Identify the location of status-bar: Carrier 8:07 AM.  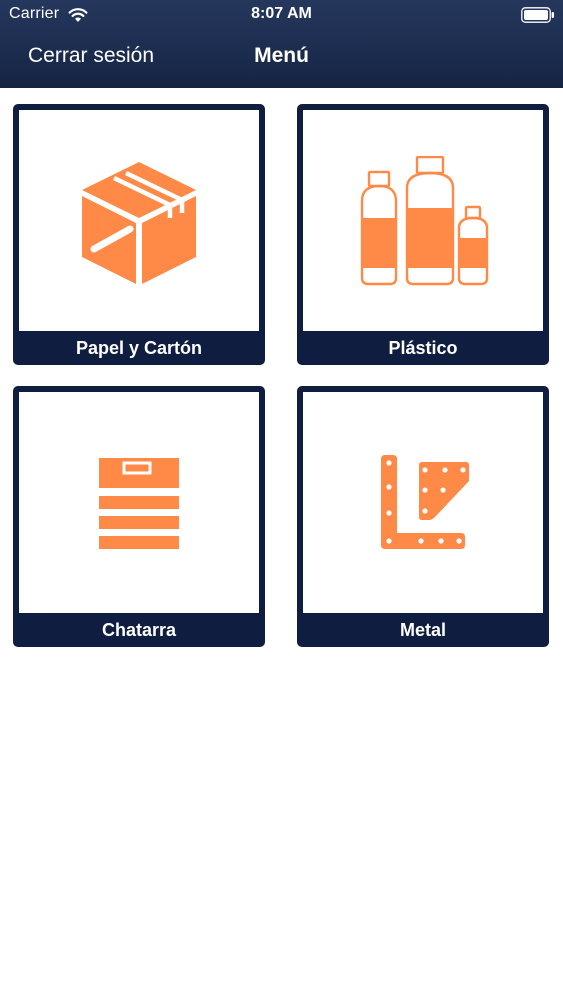
(281, 15).